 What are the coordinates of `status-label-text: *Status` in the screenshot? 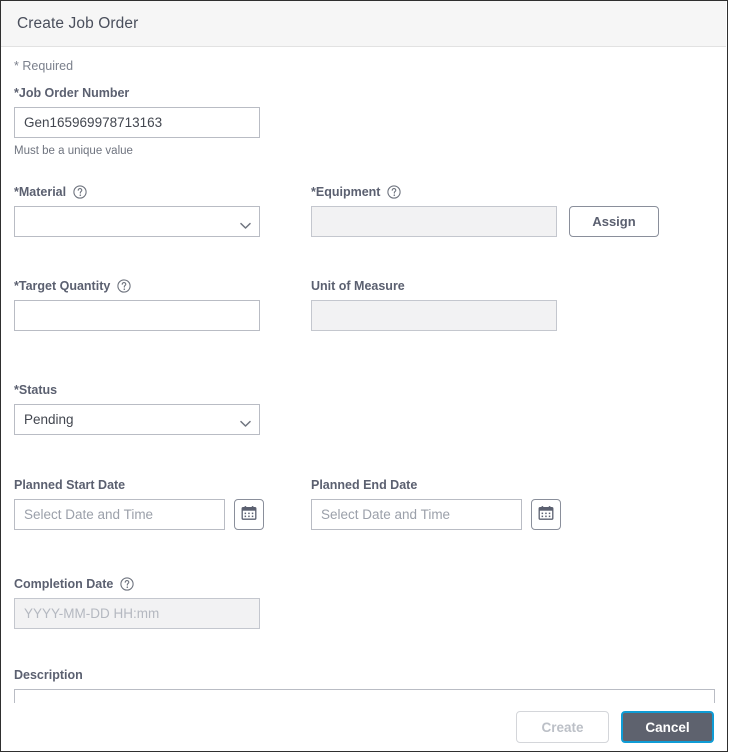 It's located at (36, 390).